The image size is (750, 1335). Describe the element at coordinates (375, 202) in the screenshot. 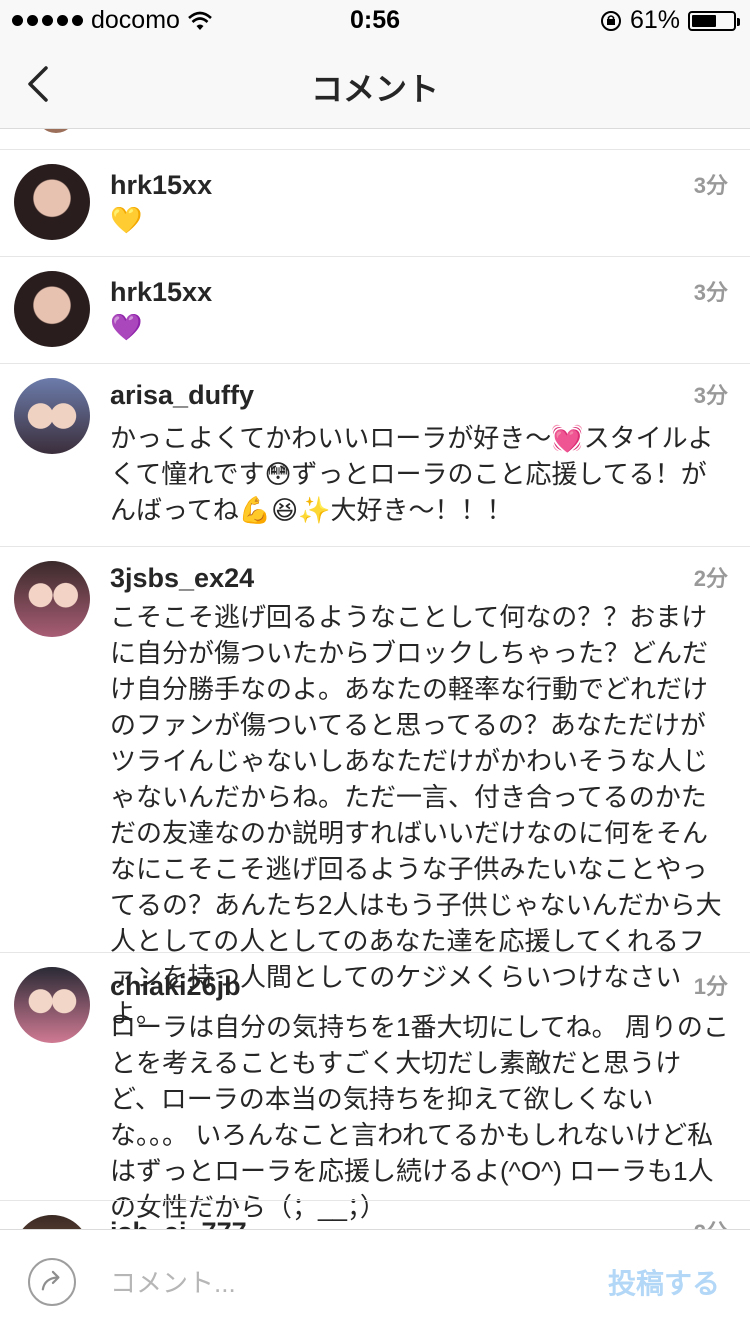

I see `comment-item: hrk15xx 3分 💛` at that location.